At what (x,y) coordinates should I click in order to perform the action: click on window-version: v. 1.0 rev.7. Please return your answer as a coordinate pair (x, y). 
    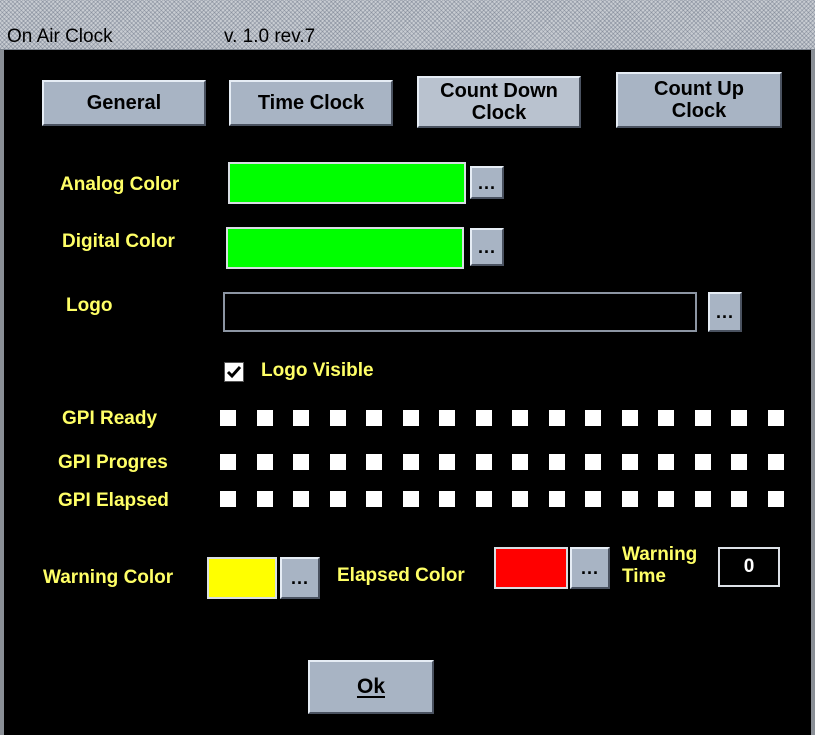
    Looking at the image, I should click on (270, 36).